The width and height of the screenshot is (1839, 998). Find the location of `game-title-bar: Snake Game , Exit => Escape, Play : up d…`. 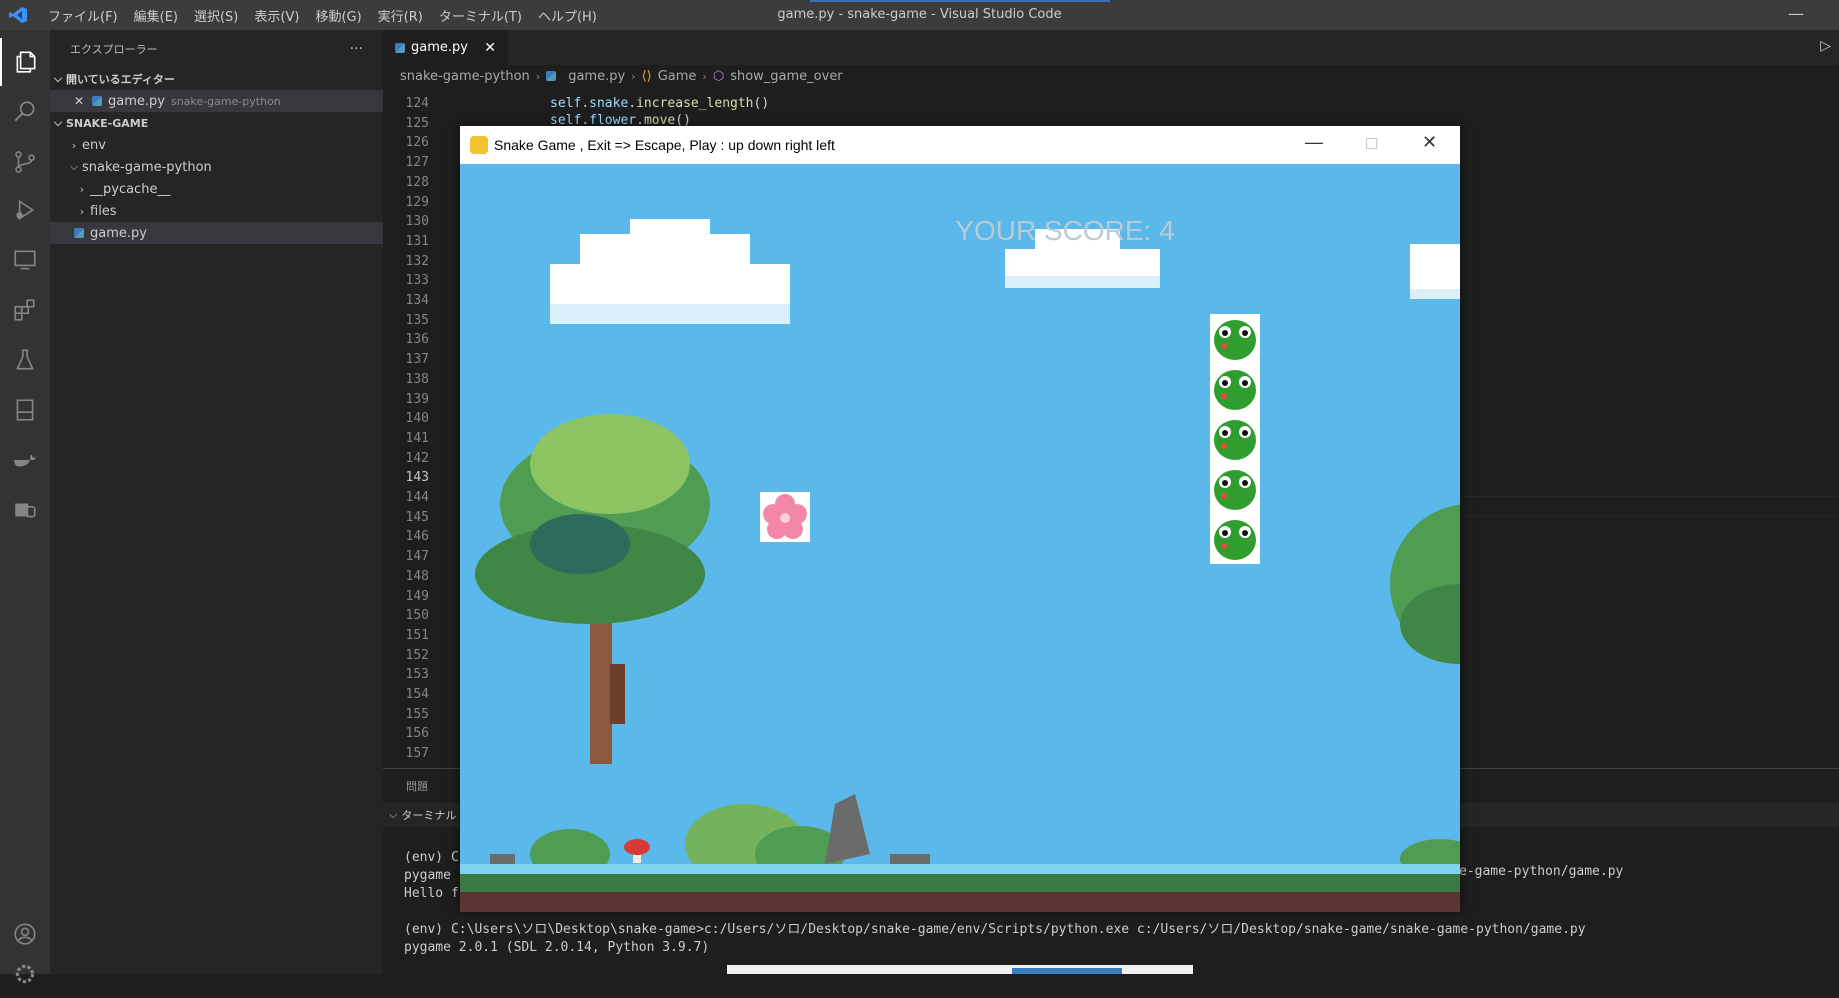

game-title-bar: Snake Game , Exit => Escape, Play : up d… is located at coordinates (960, 145).